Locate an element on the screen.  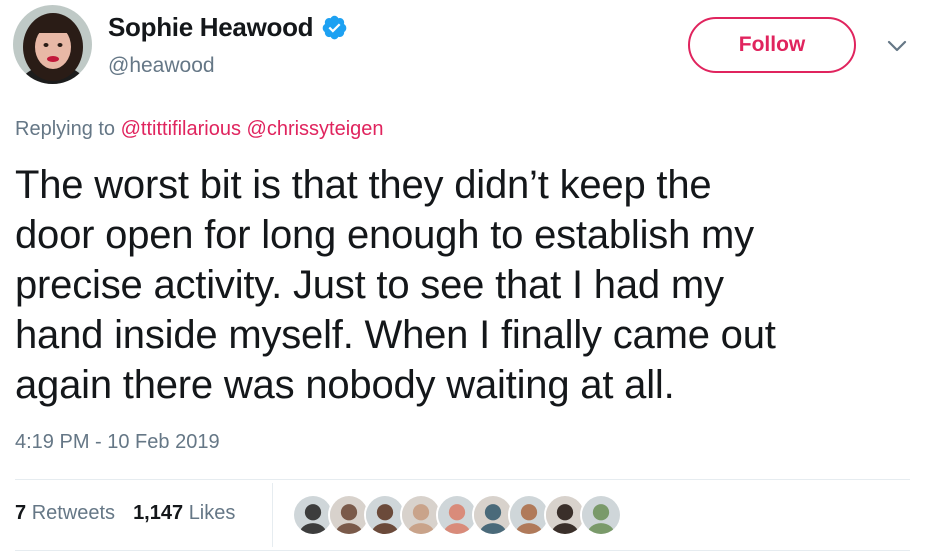
mention-link: @chrissyteigen is located at coordinates (315, 129).